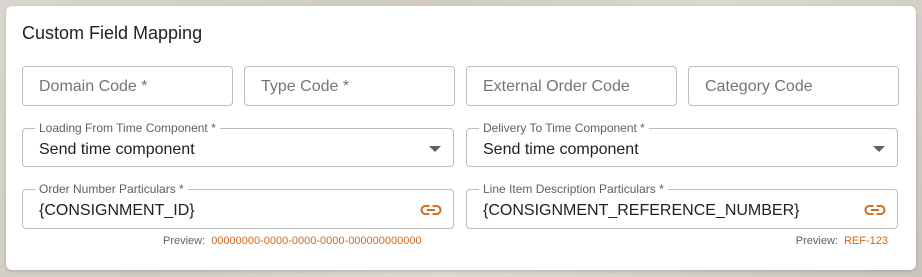  Describe the element at coordinates (305, 86) in the screenshot. I see `type-code-placeholder: Type Code *` at that location.